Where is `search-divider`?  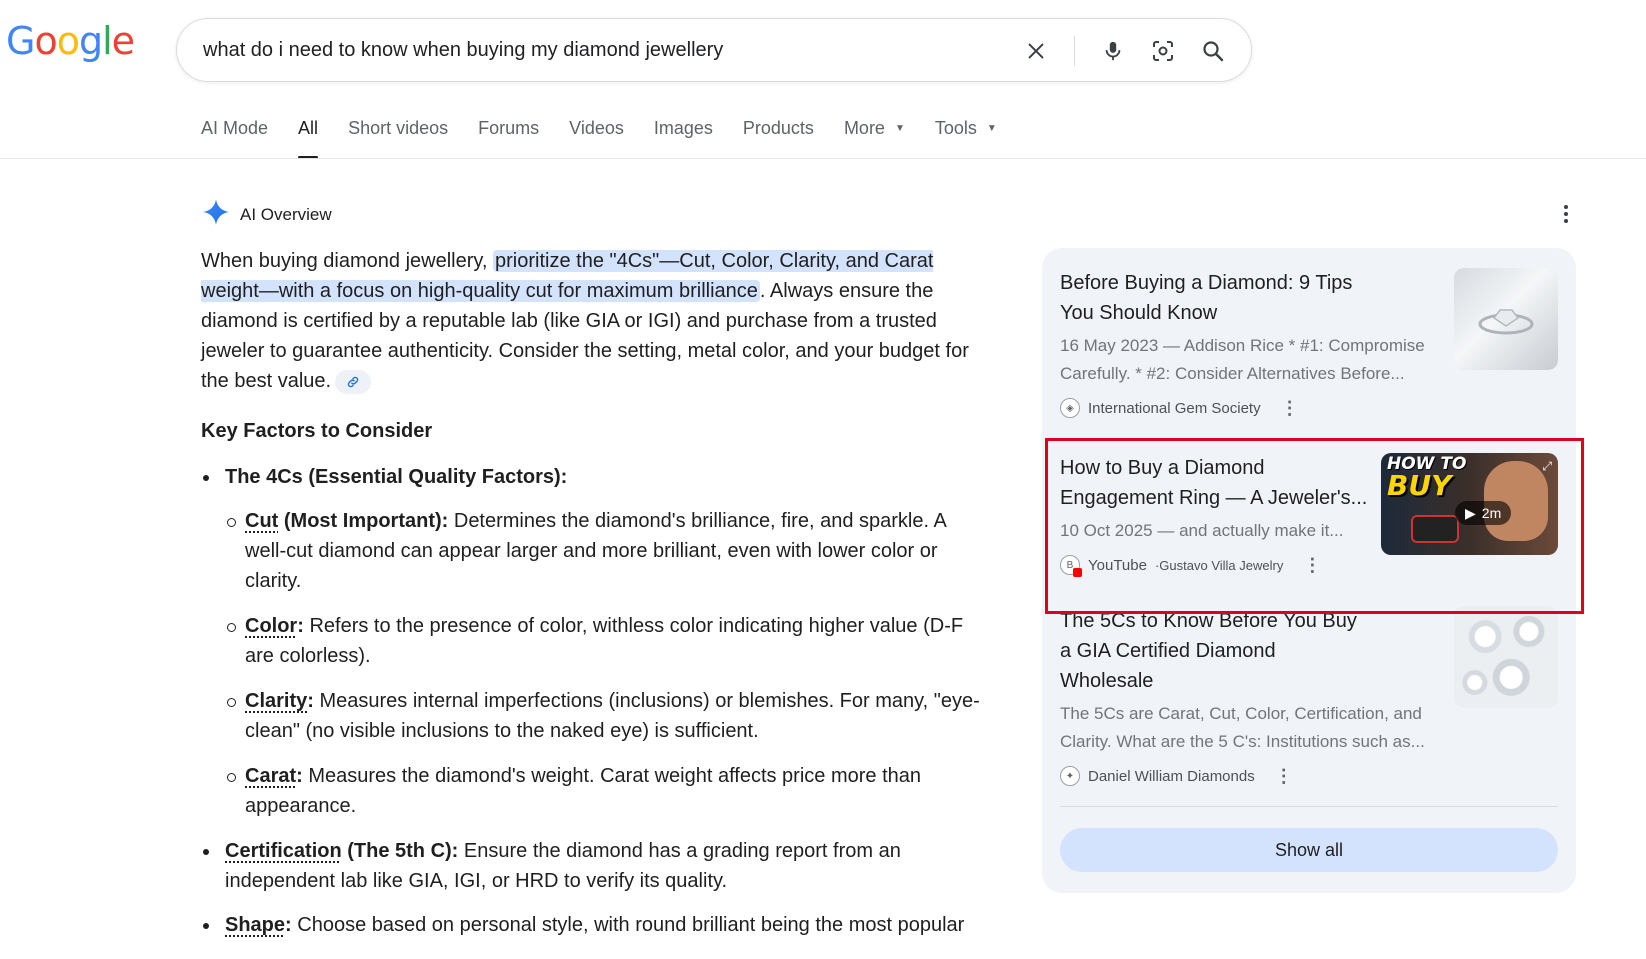
search-divider is located at coordinates (1074, 51).